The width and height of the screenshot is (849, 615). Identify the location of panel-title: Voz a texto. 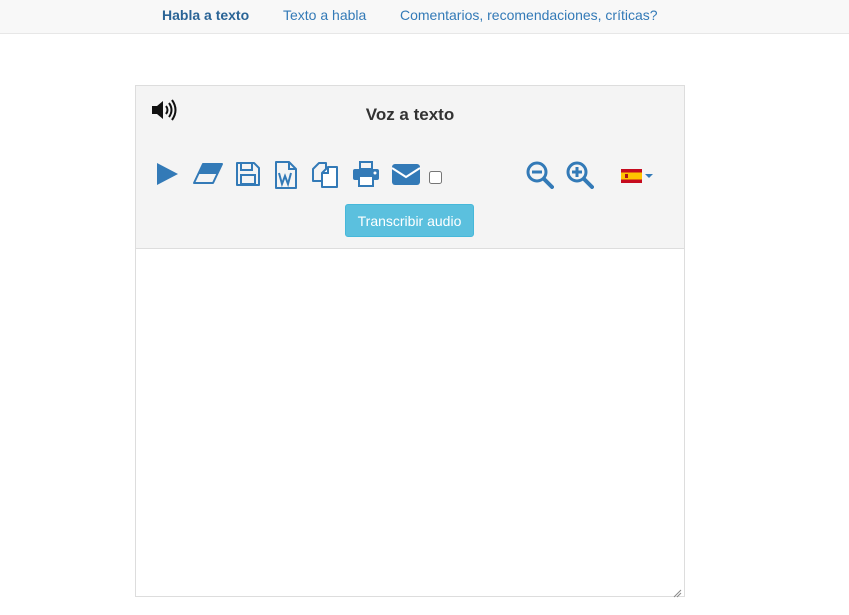
(410, 114).